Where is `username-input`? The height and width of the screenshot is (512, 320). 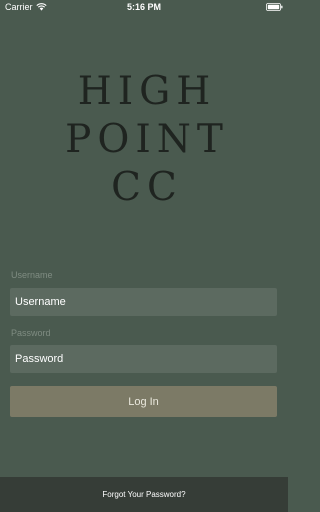 username-input is located at coordinates (143, 302).